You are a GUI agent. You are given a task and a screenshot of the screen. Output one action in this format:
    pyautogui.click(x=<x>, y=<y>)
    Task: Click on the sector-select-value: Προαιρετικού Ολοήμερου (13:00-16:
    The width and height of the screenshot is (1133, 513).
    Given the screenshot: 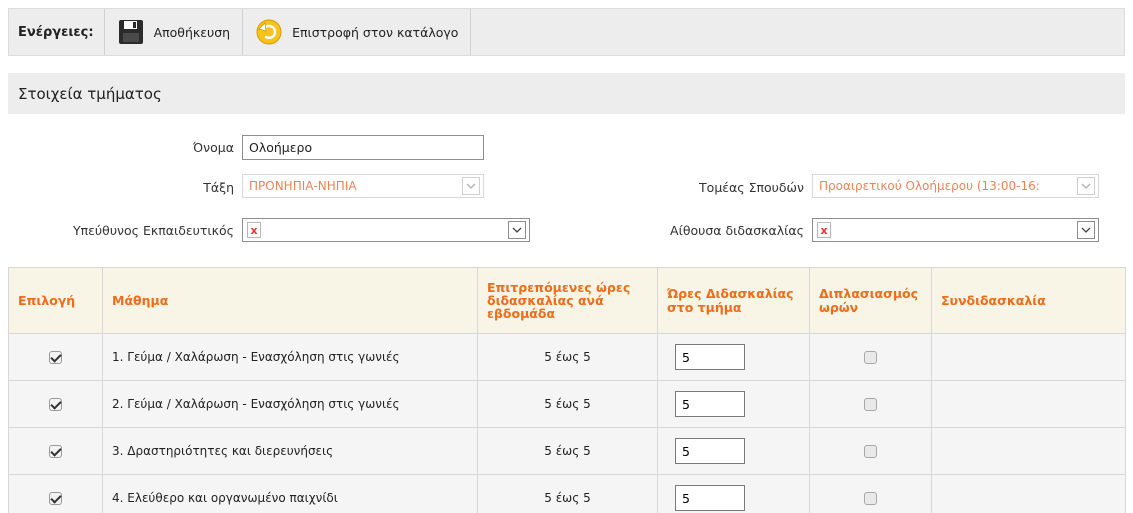 What is the action you would take?
    pyautogui.click(x=945, y=186)
    